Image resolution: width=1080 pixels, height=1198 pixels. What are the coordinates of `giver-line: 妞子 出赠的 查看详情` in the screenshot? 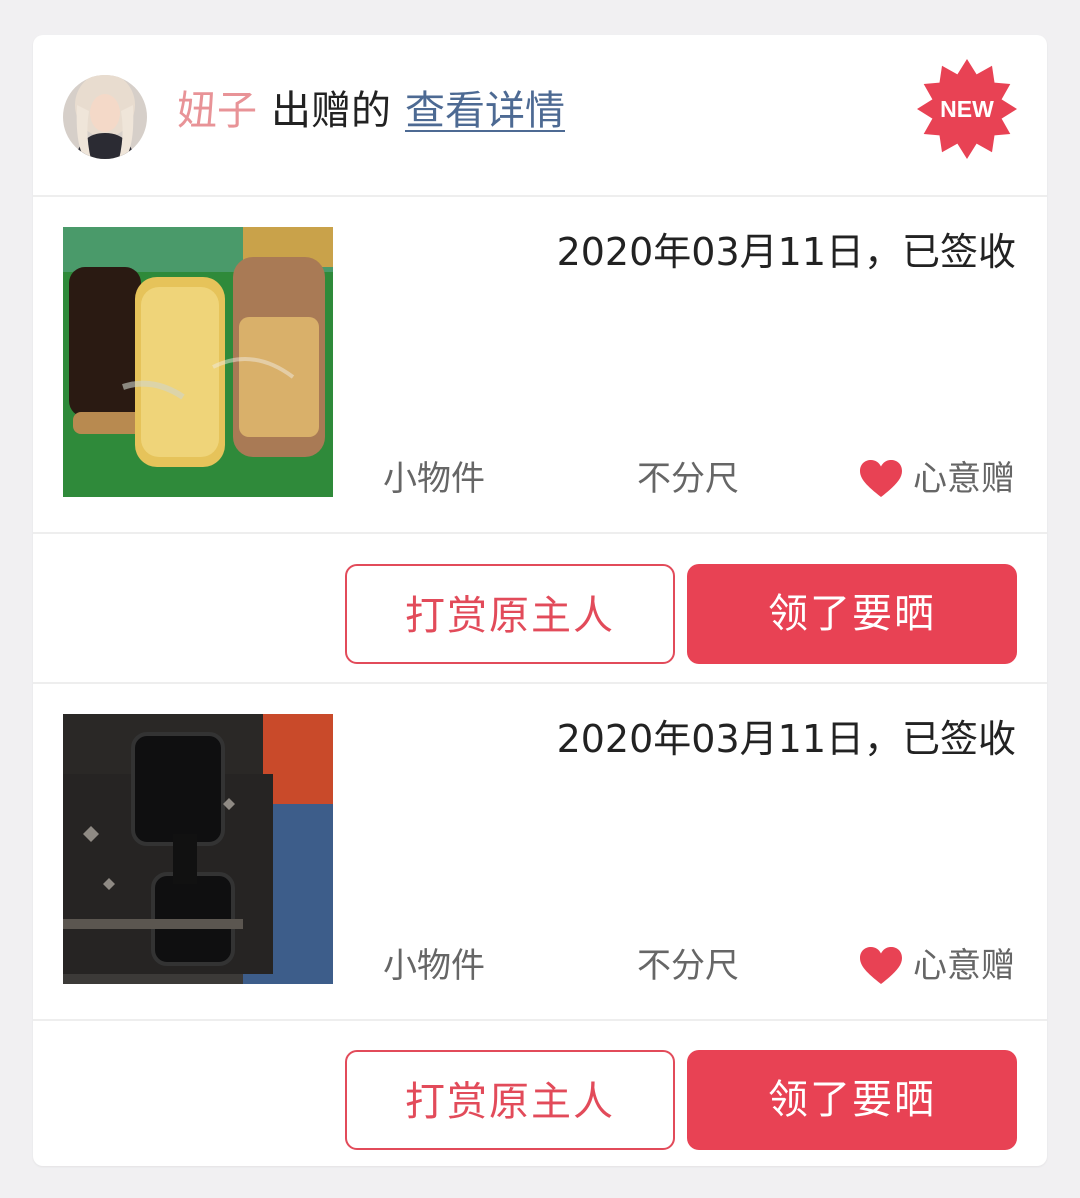 It's located at (371, 111).